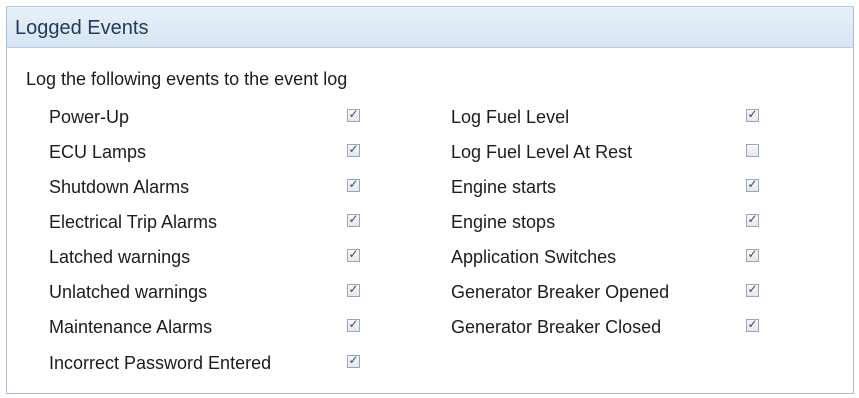  I want to click on checkbox-log-fuel-level-at-rest, so click(752, 150).